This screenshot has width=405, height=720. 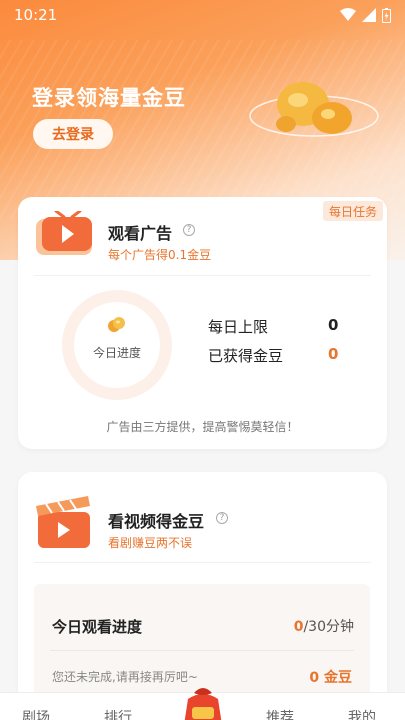 I want to click on status-icons, so click(x=365, y=15).